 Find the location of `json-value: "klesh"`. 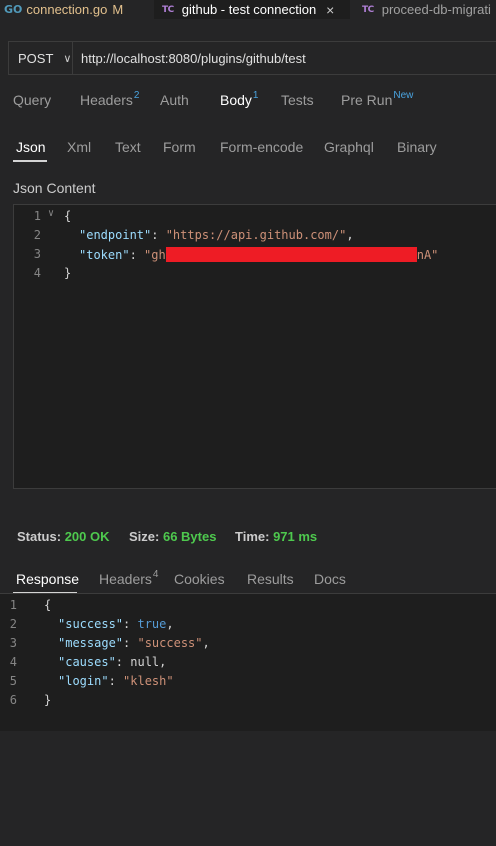

json-value: "klesh" is located at coordinates (148, 681).